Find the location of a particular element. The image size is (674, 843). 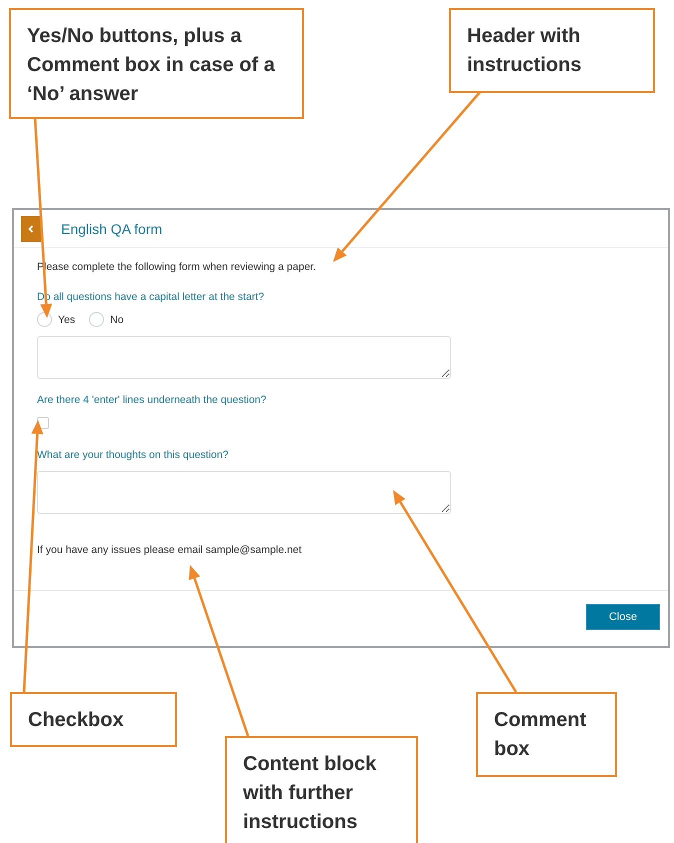

close-button: Close is located at coordinates (623, 617).